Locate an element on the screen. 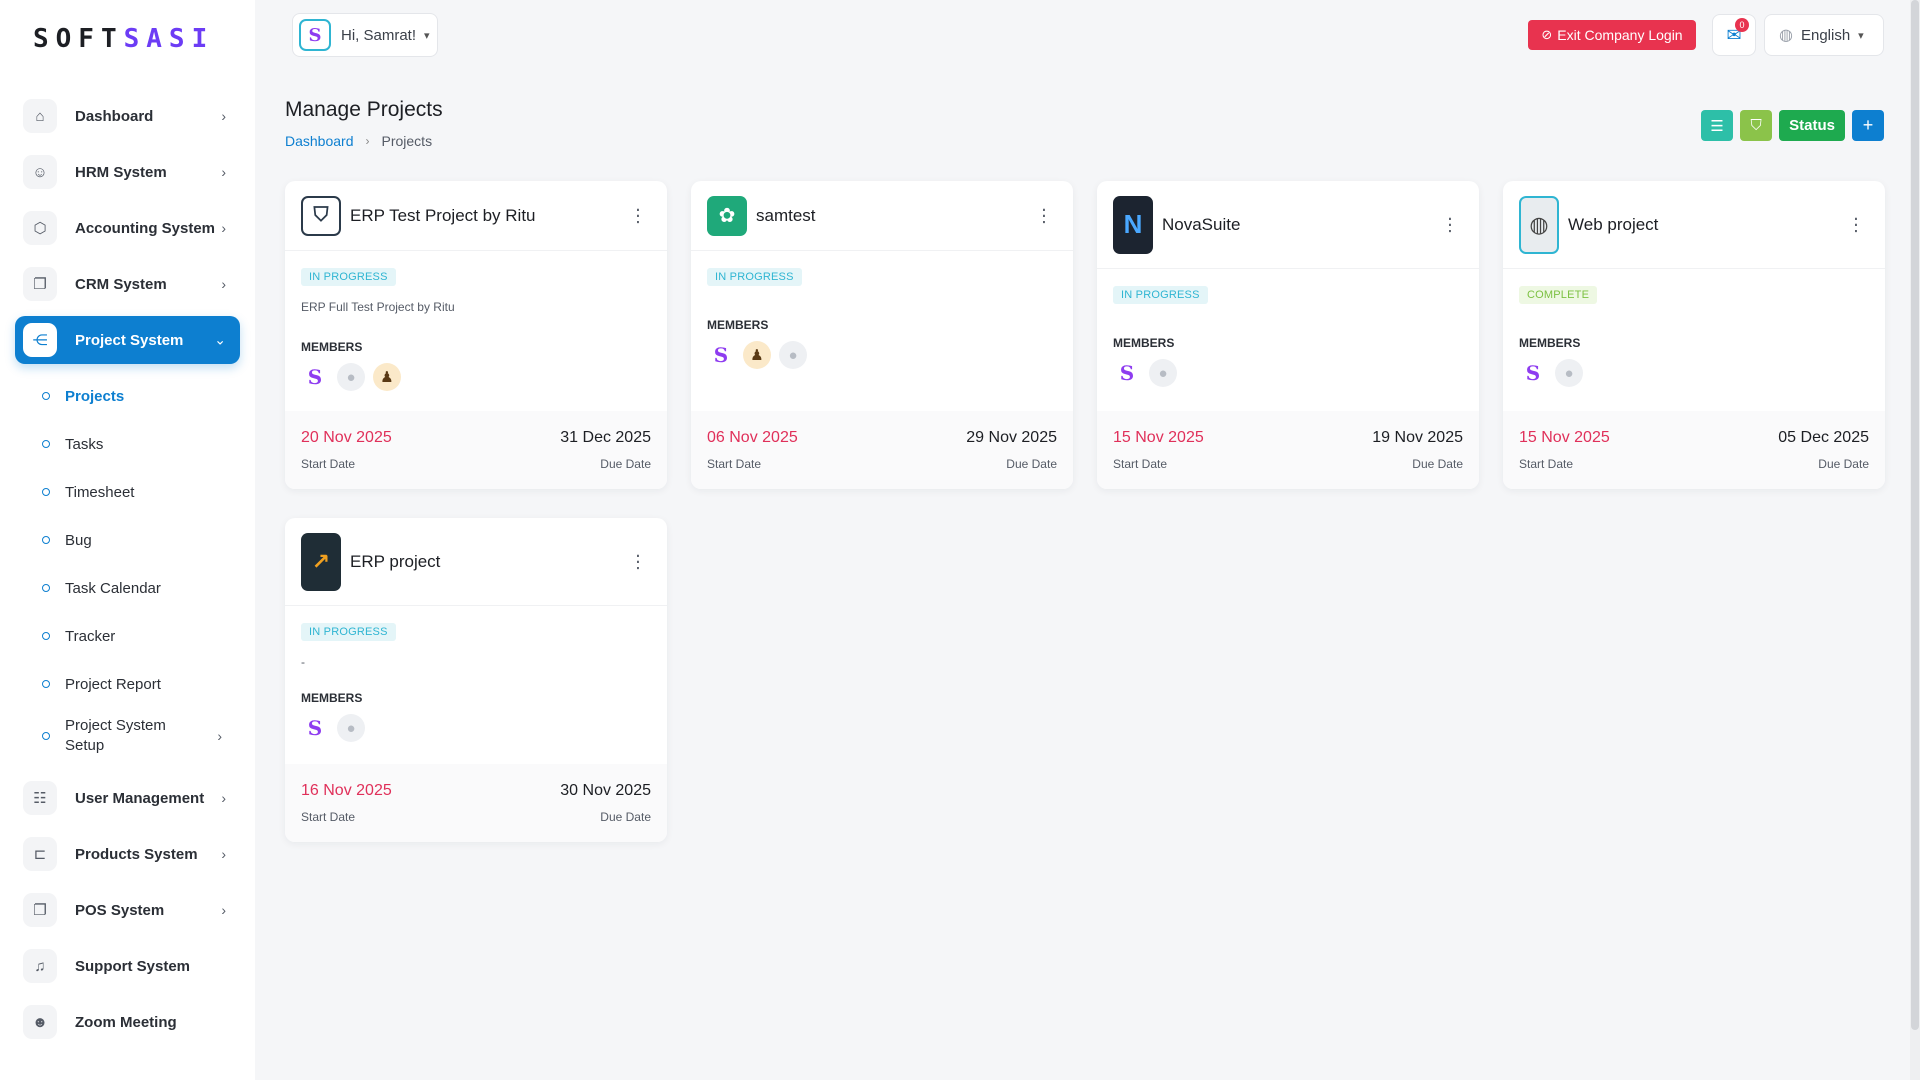  submenu-item-bug: Bug is located at coordinates (127, 540).